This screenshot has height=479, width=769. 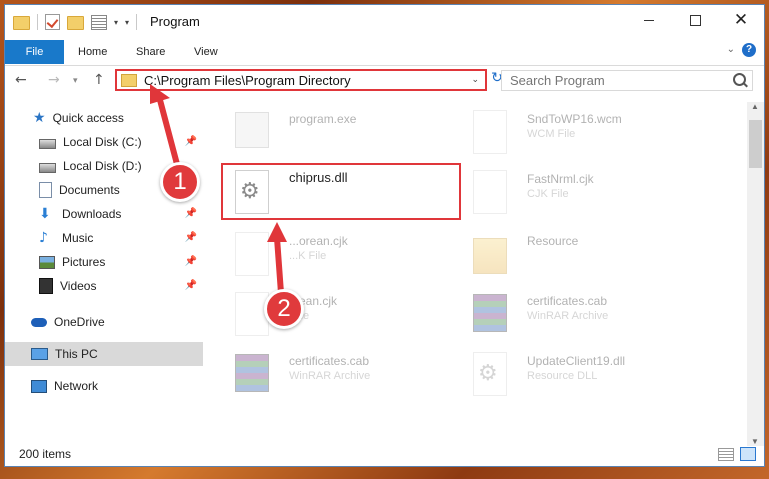 What do you see at coordinates (252, 130) in the screenshot?
I see `exe-icon` at bounding box center [252, 130].